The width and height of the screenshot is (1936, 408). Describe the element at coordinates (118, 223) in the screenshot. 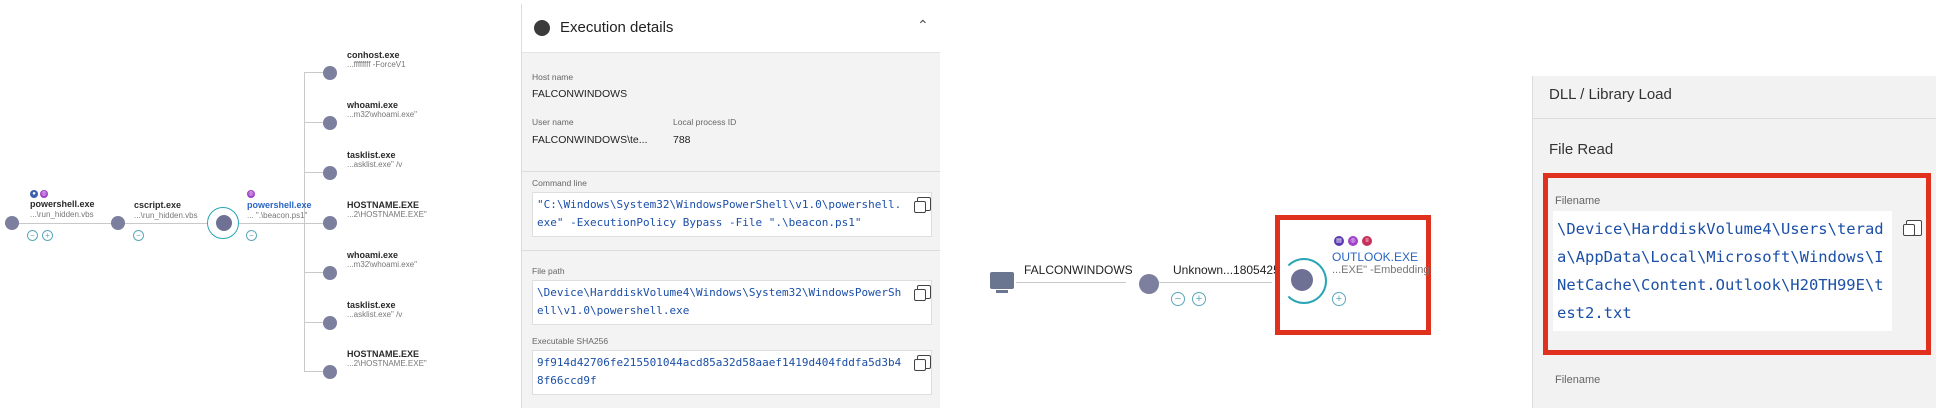

I see `process-node-cscript` at that location.